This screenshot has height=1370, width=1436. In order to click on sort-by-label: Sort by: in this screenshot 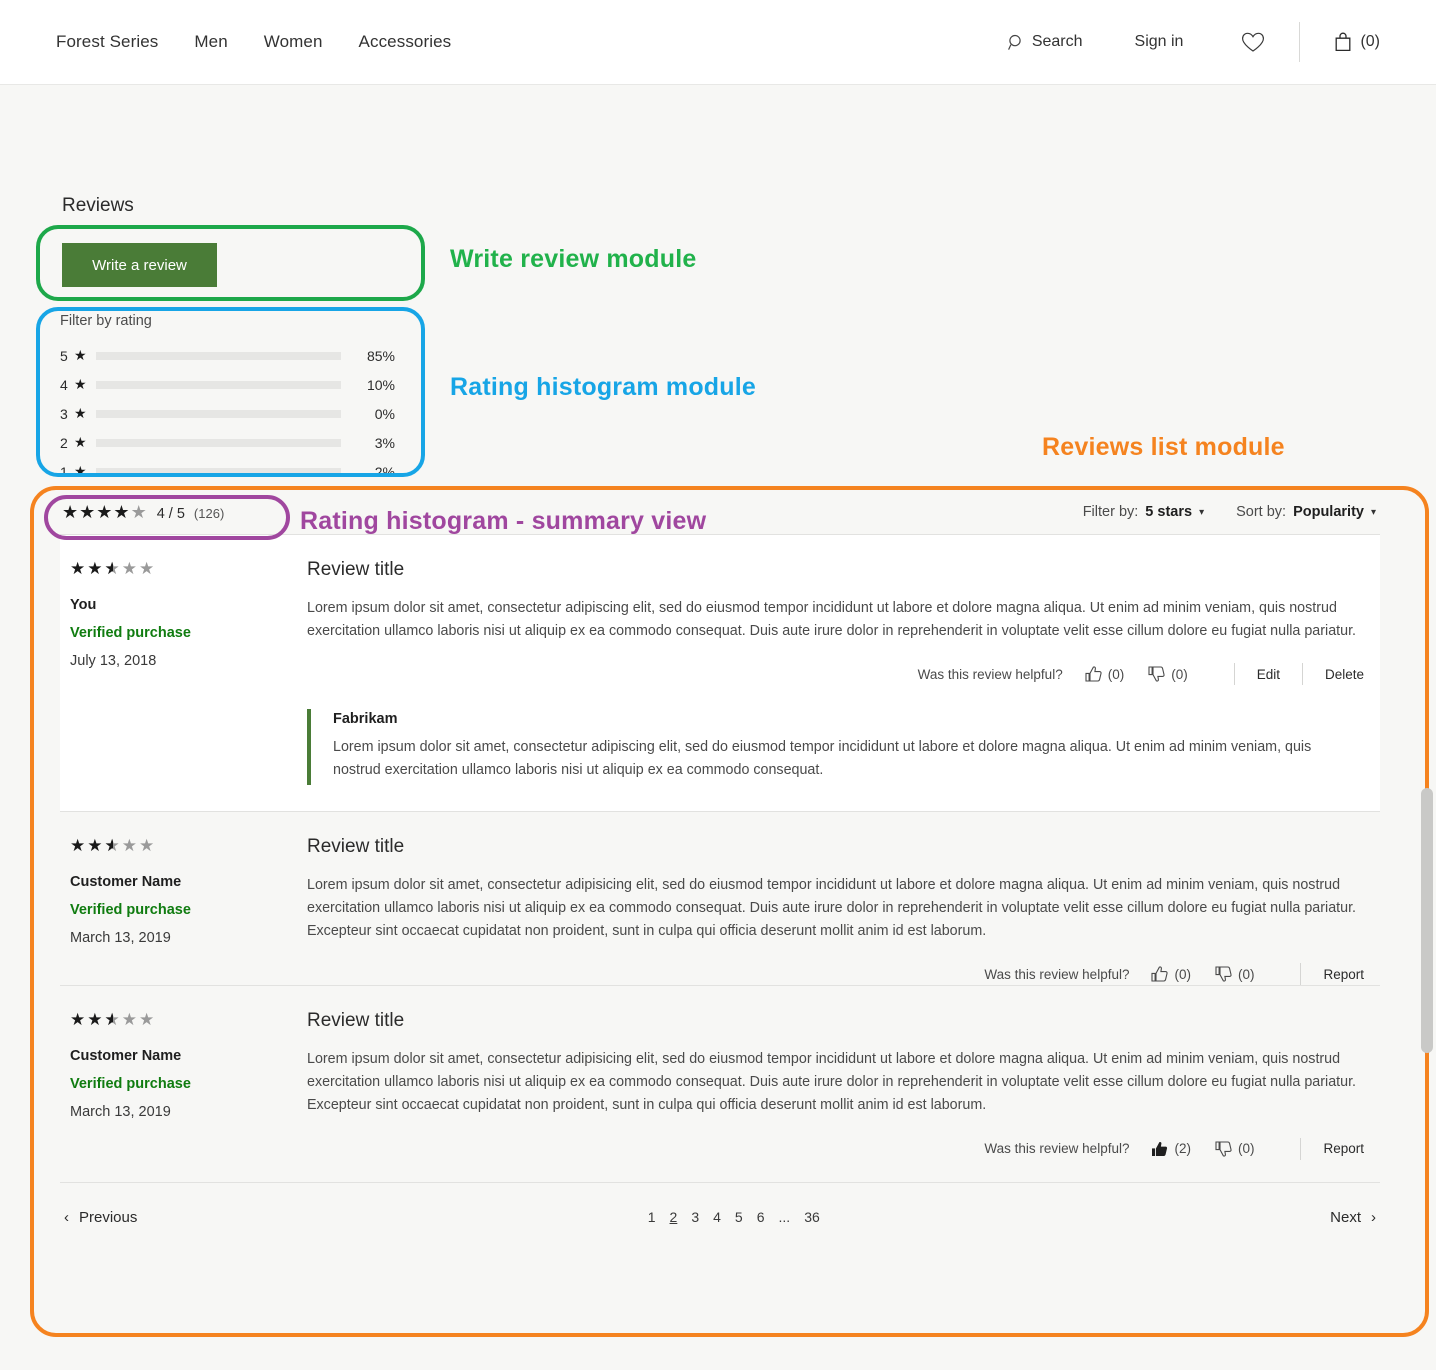, I will do `click(1261, 512)`.